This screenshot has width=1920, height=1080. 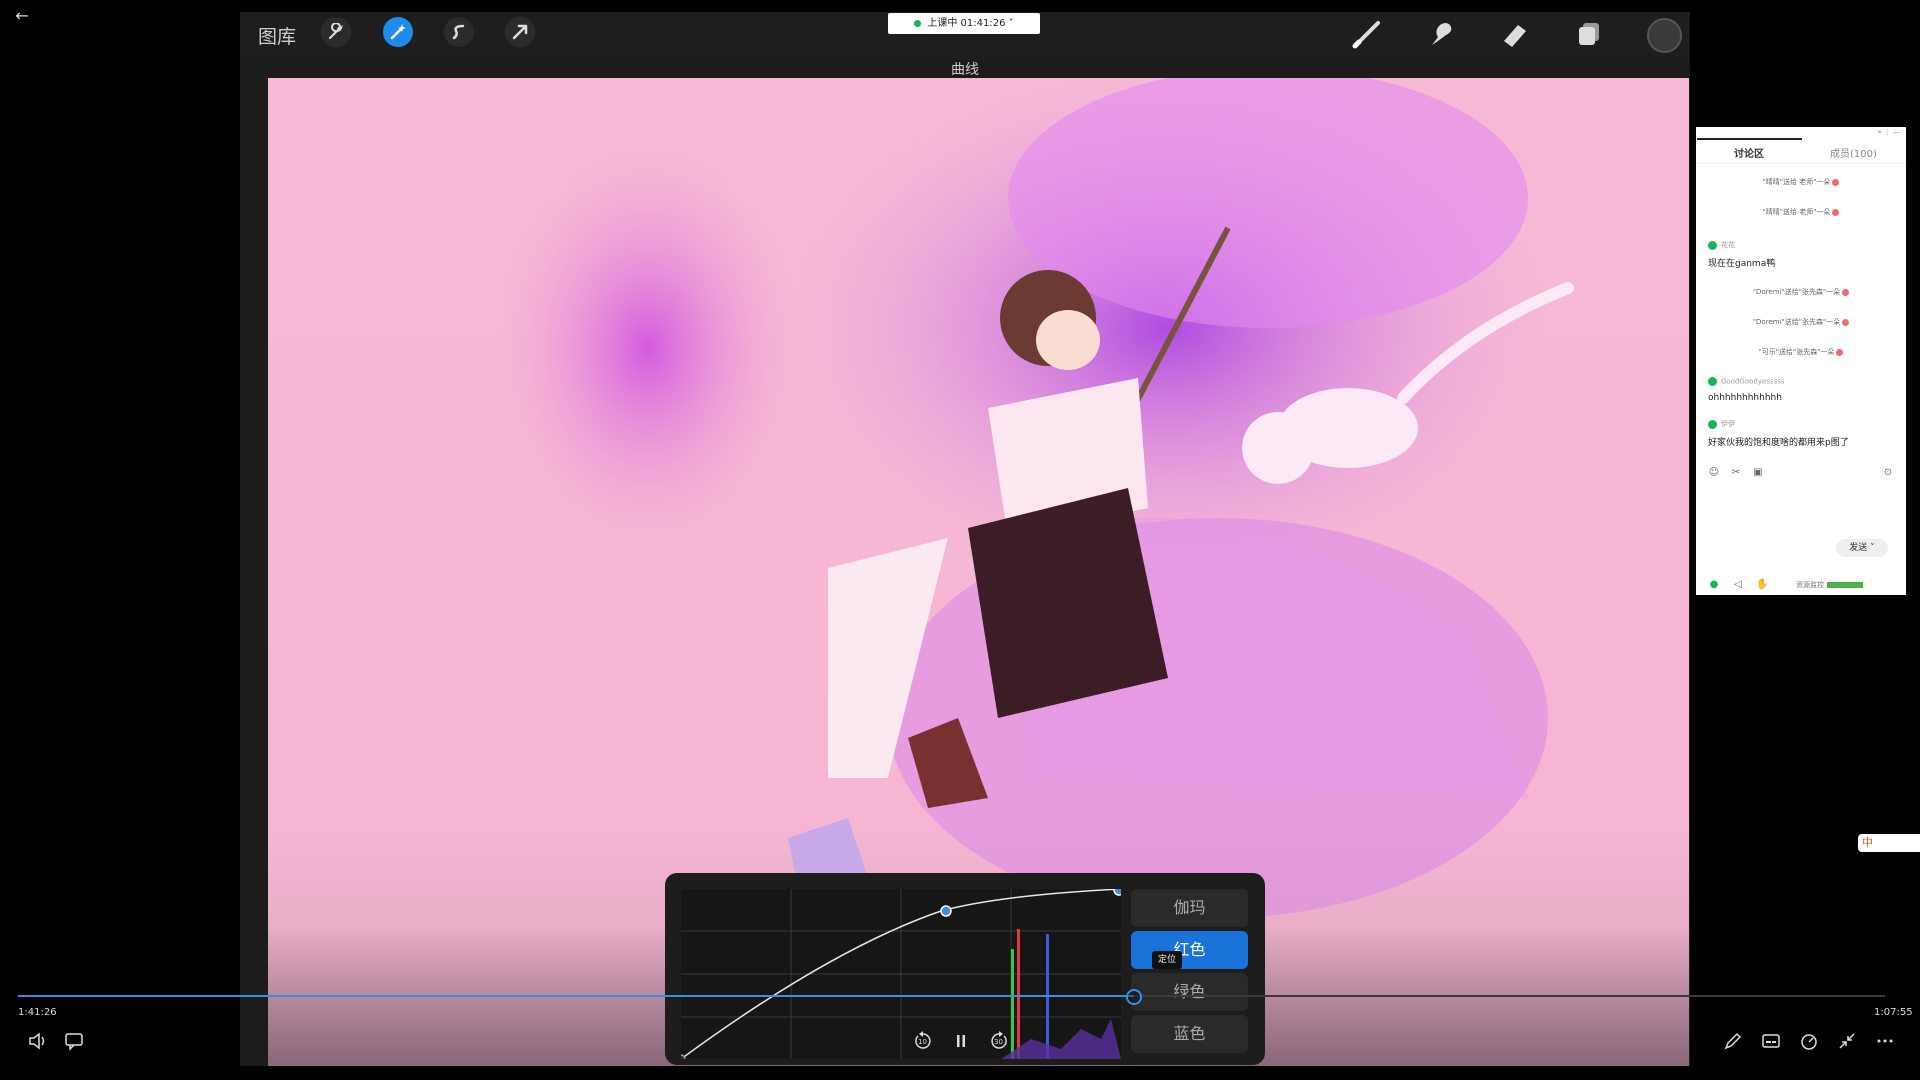 What do you see at coordinates (459, 32) in the screenshot?
I see `selection-s-icon` at bounding box center [459, 32].